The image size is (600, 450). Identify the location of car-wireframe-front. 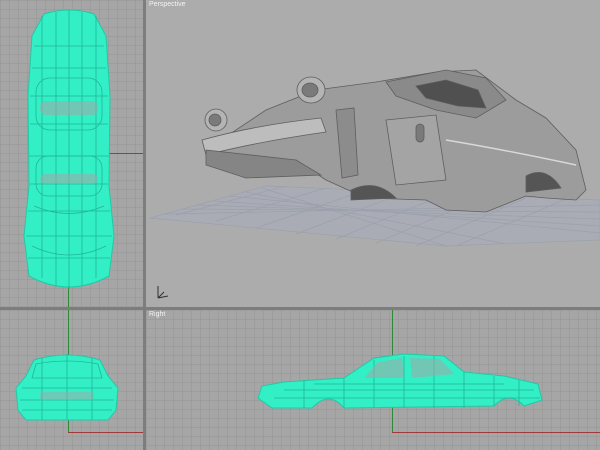
(67, 386).